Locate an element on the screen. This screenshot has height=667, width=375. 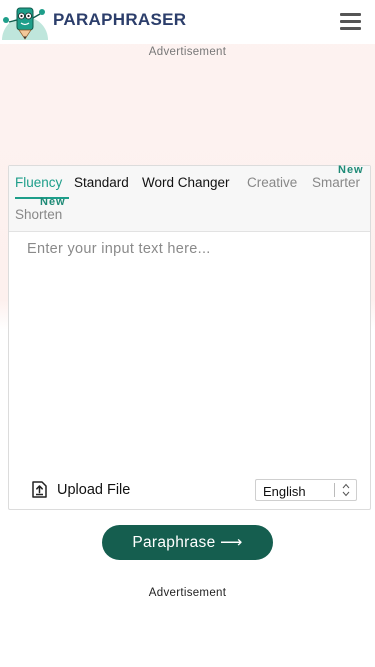
pencil-mascot-icon is located at coordinates (25, 21).